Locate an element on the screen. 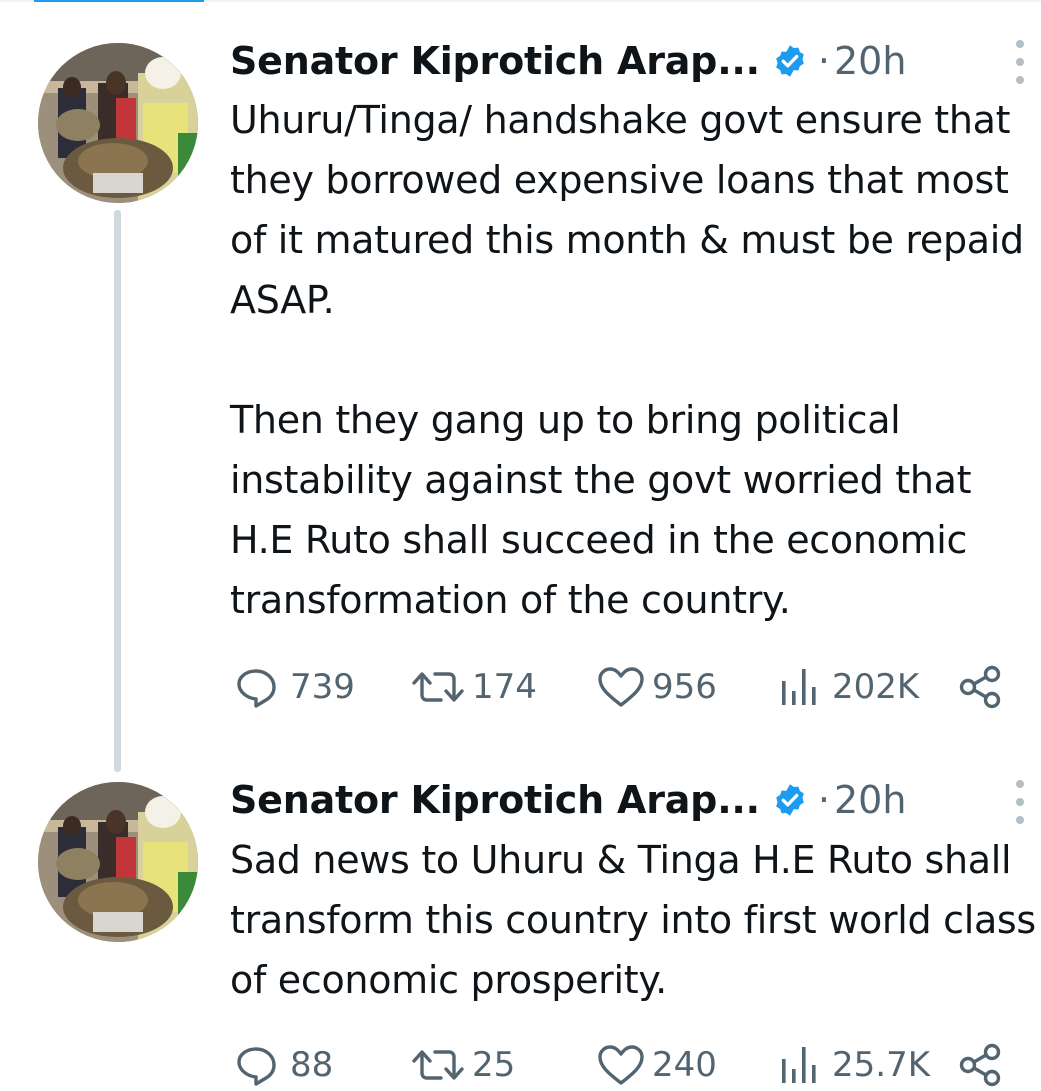  views-button: 202K is located at coordinates (847, 687).